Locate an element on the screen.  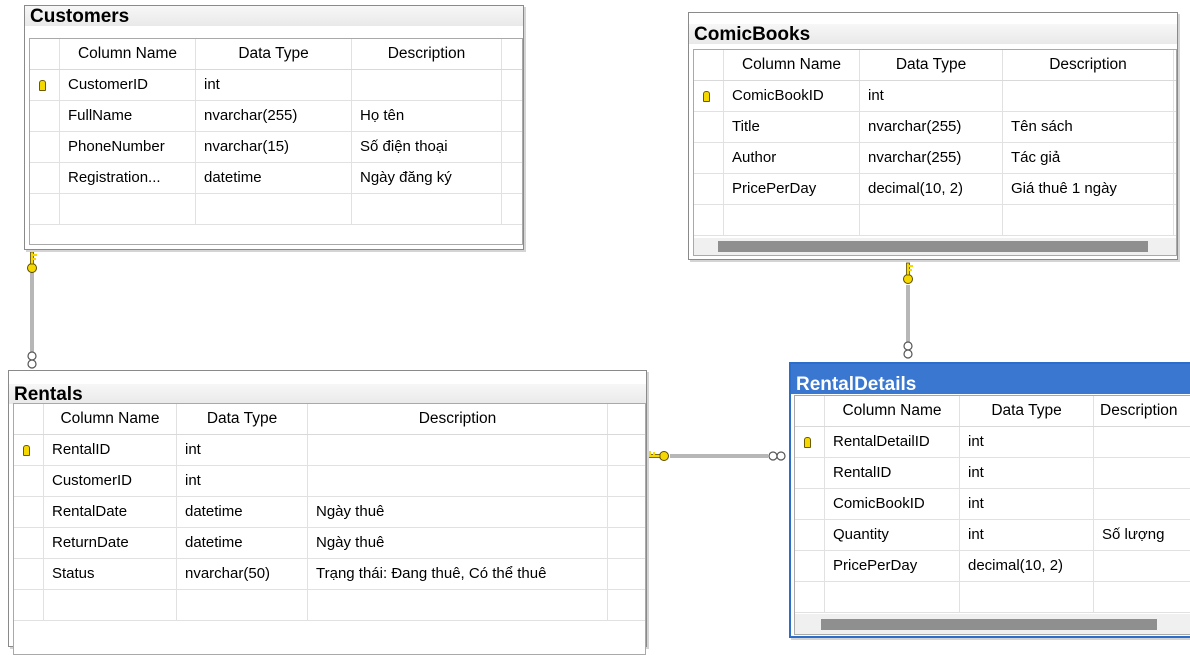
table-row: ReturnDate datetime Ngày thuê is located at coordinates (329, 543).